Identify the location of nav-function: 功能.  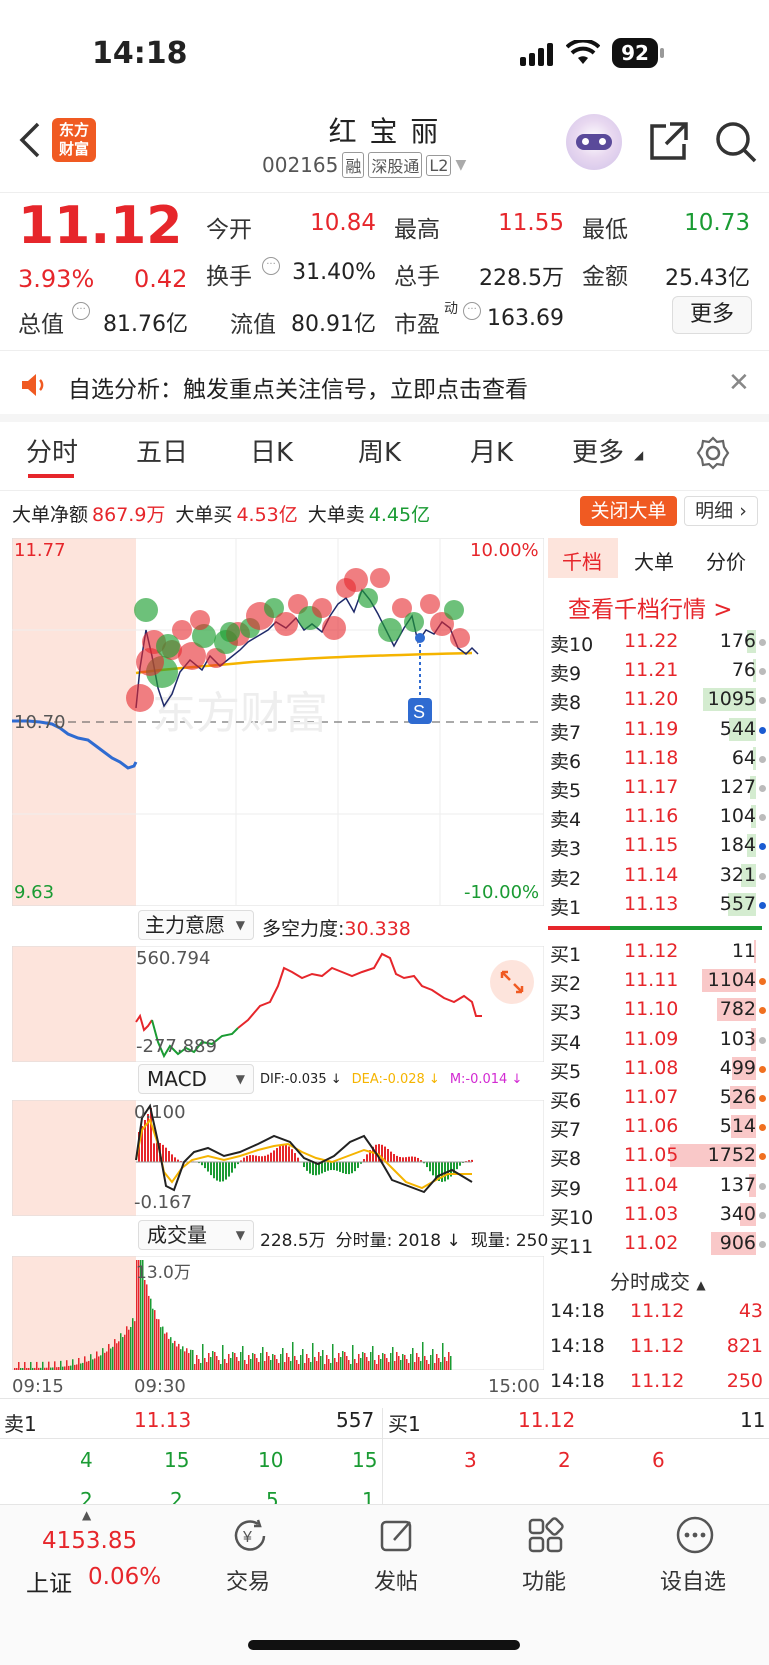
(544, 1580).